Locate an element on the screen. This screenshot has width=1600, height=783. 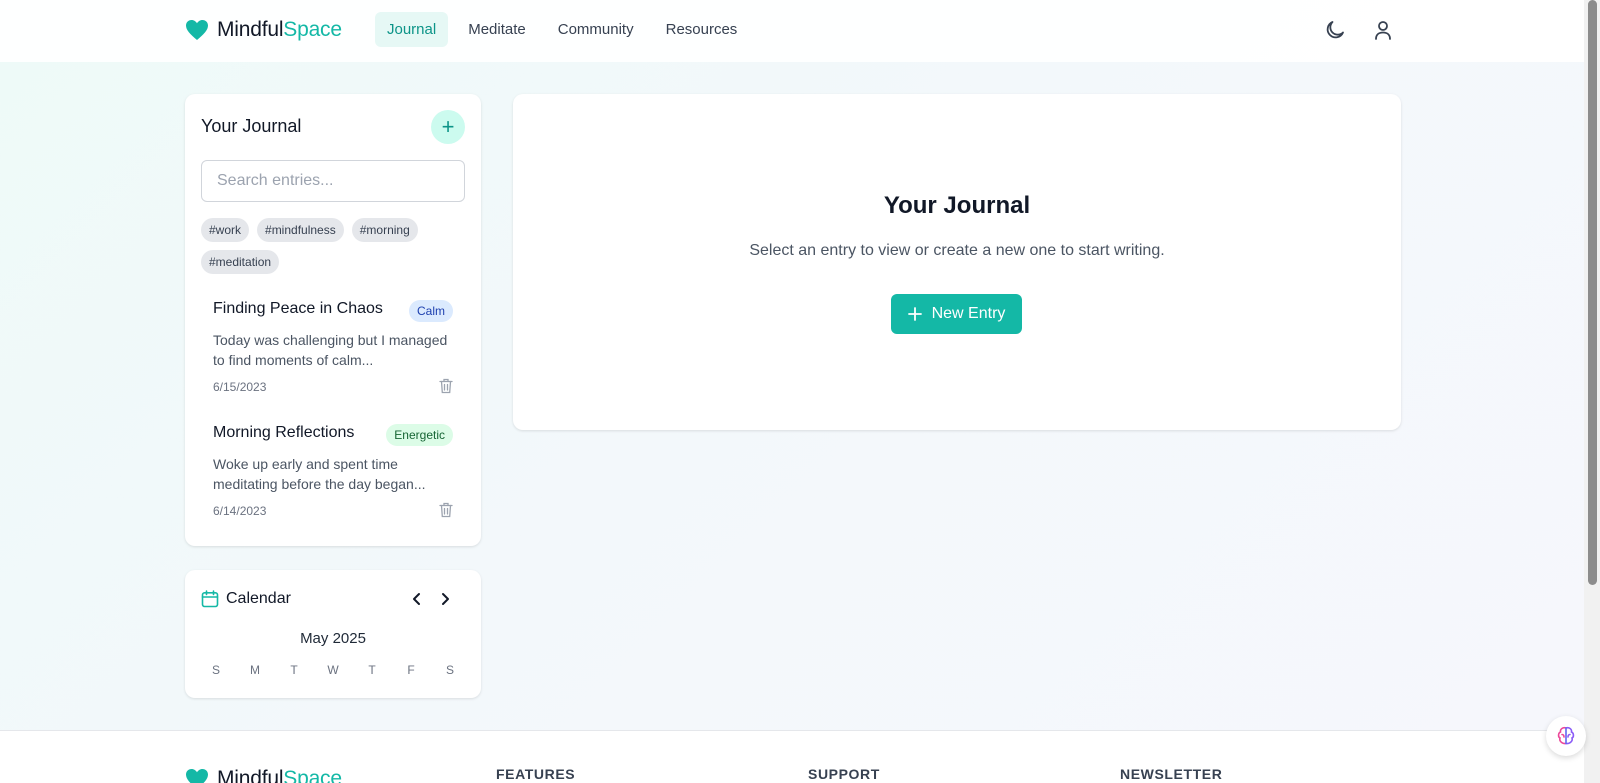
brand-logo: MindfulSpace is located at coordinates (263, 30).